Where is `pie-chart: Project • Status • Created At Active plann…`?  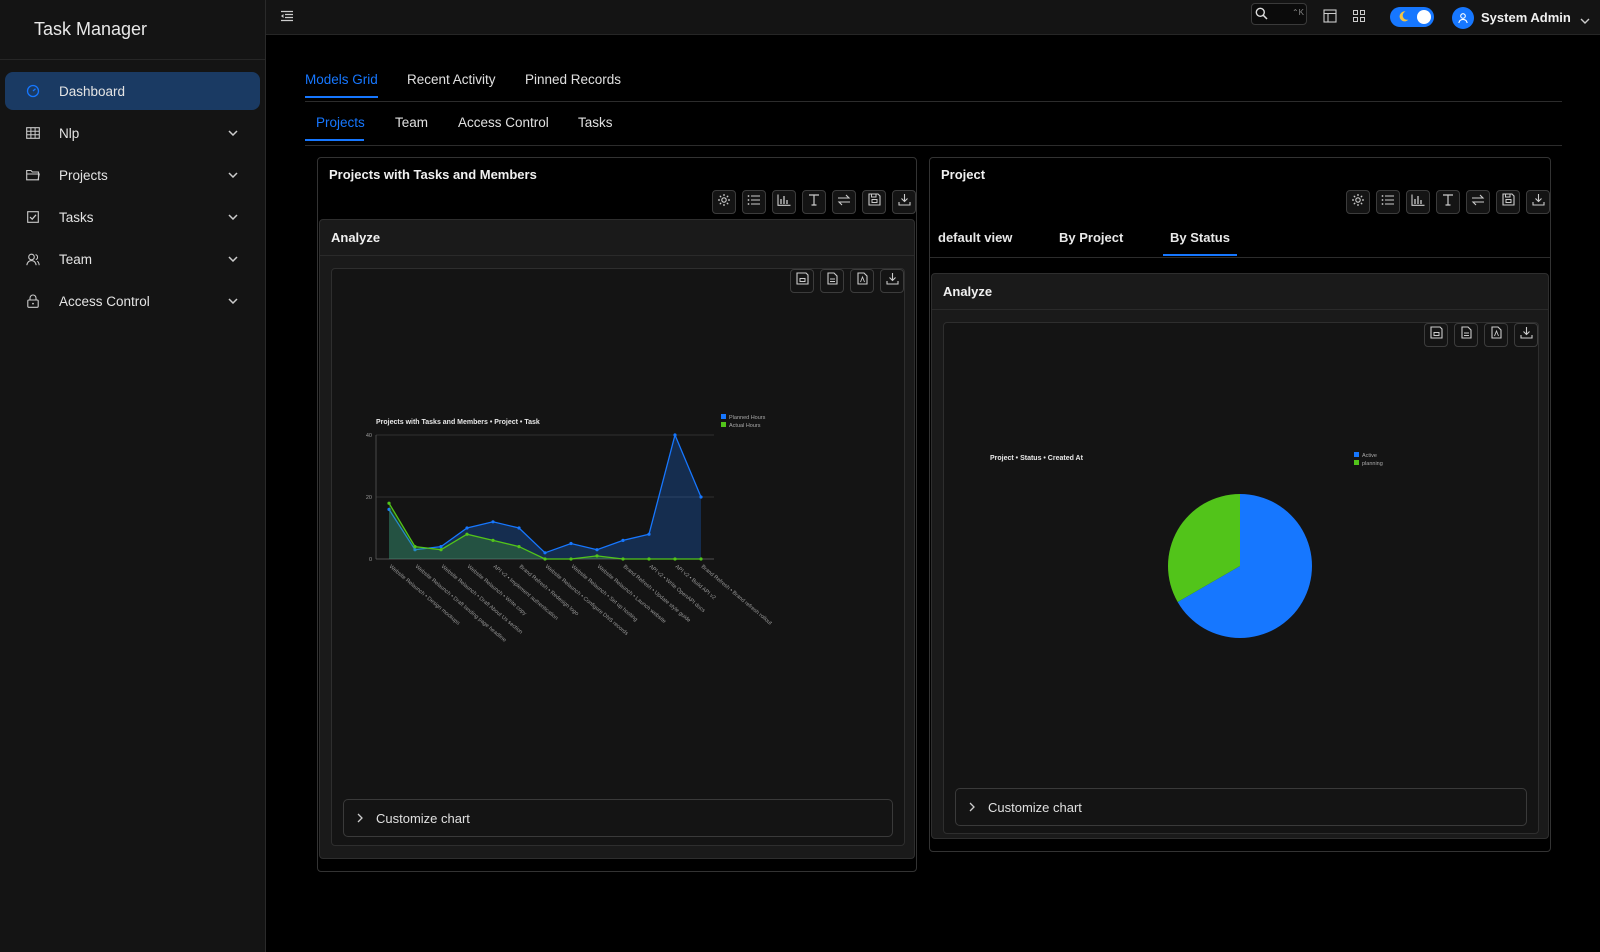 pie-chart: Project • Status • Created At Active plann… is located at coordinates (1186, 545).